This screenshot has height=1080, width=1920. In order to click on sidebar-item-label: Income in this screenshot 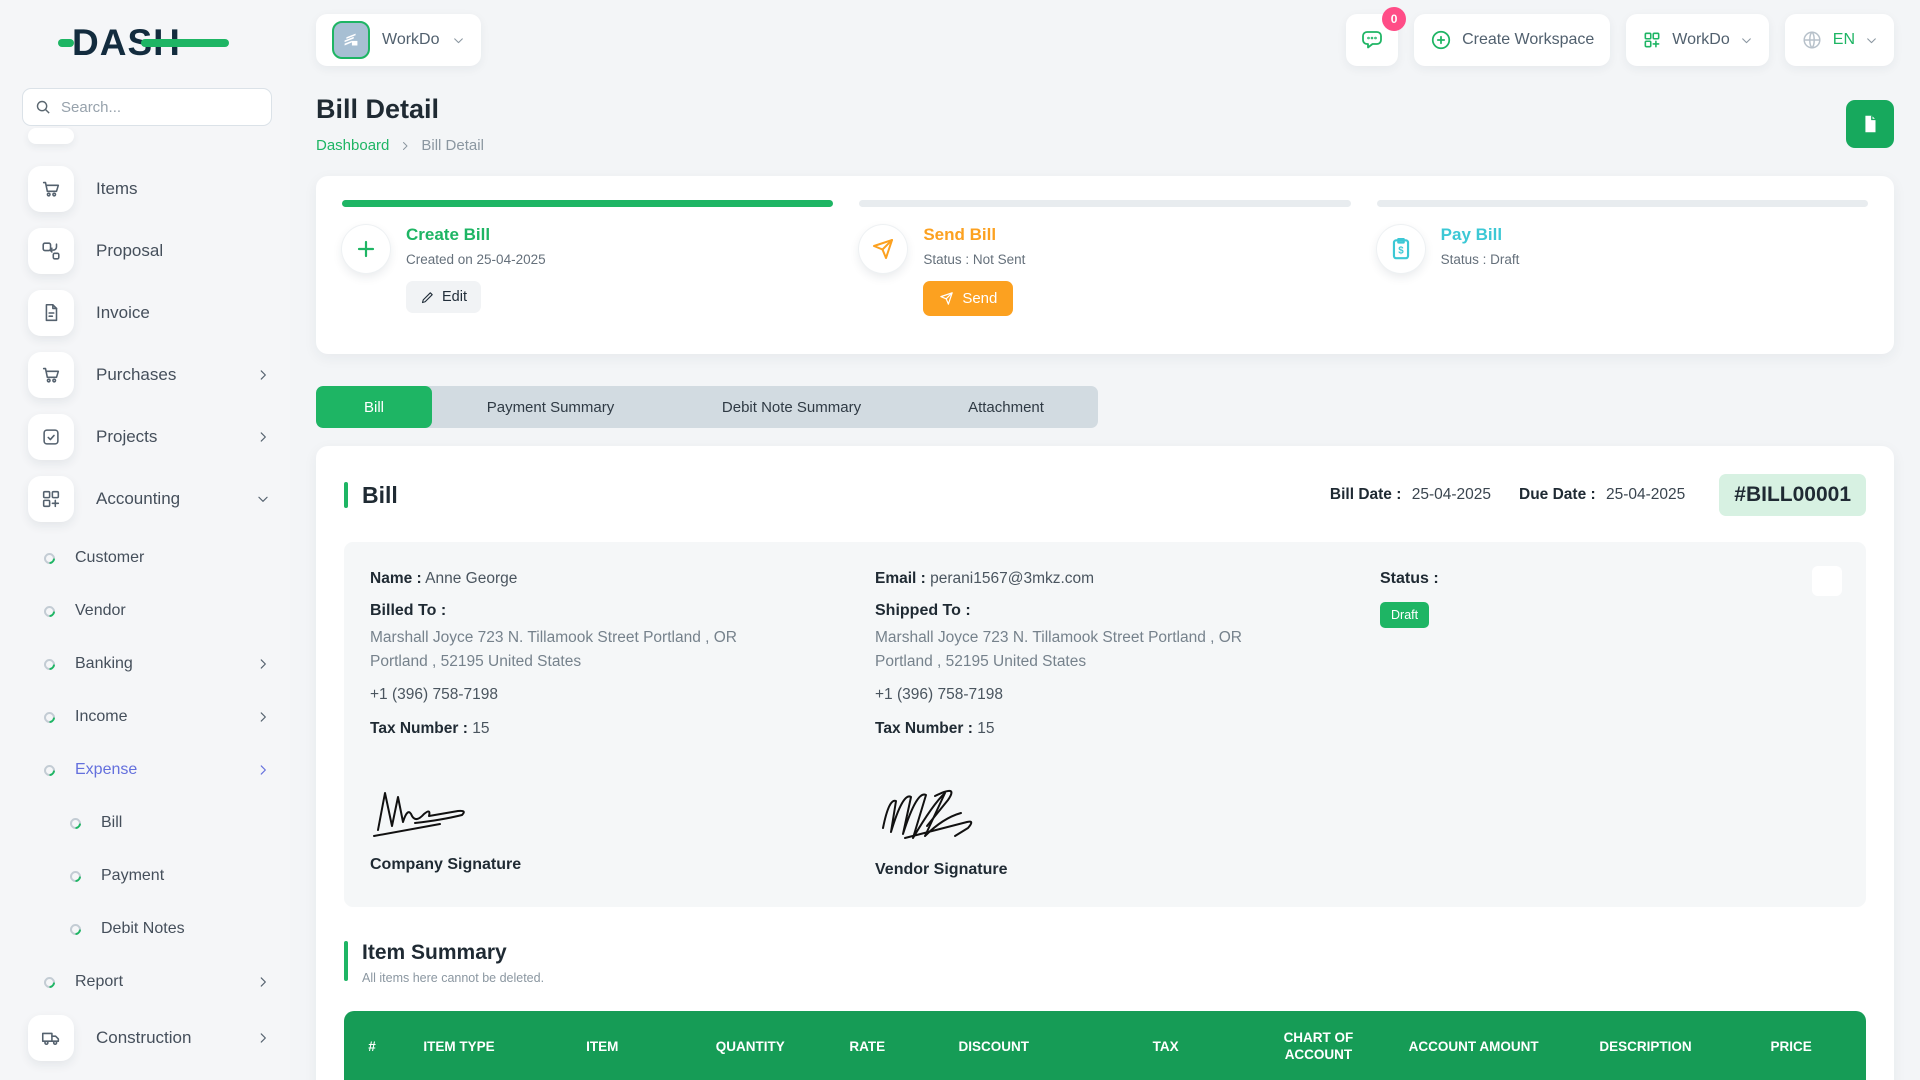, I will do `click(101, 716)`.